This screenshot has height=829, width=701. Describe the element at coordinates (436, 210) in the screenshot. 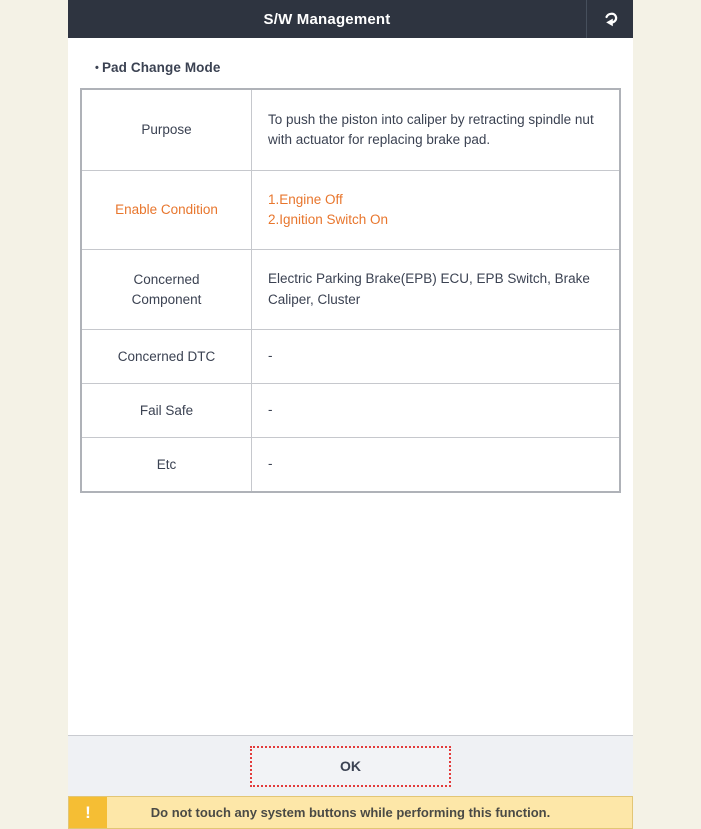

I see `row-value: 1.Engine Off 2.Ignition Switch On` at that location.